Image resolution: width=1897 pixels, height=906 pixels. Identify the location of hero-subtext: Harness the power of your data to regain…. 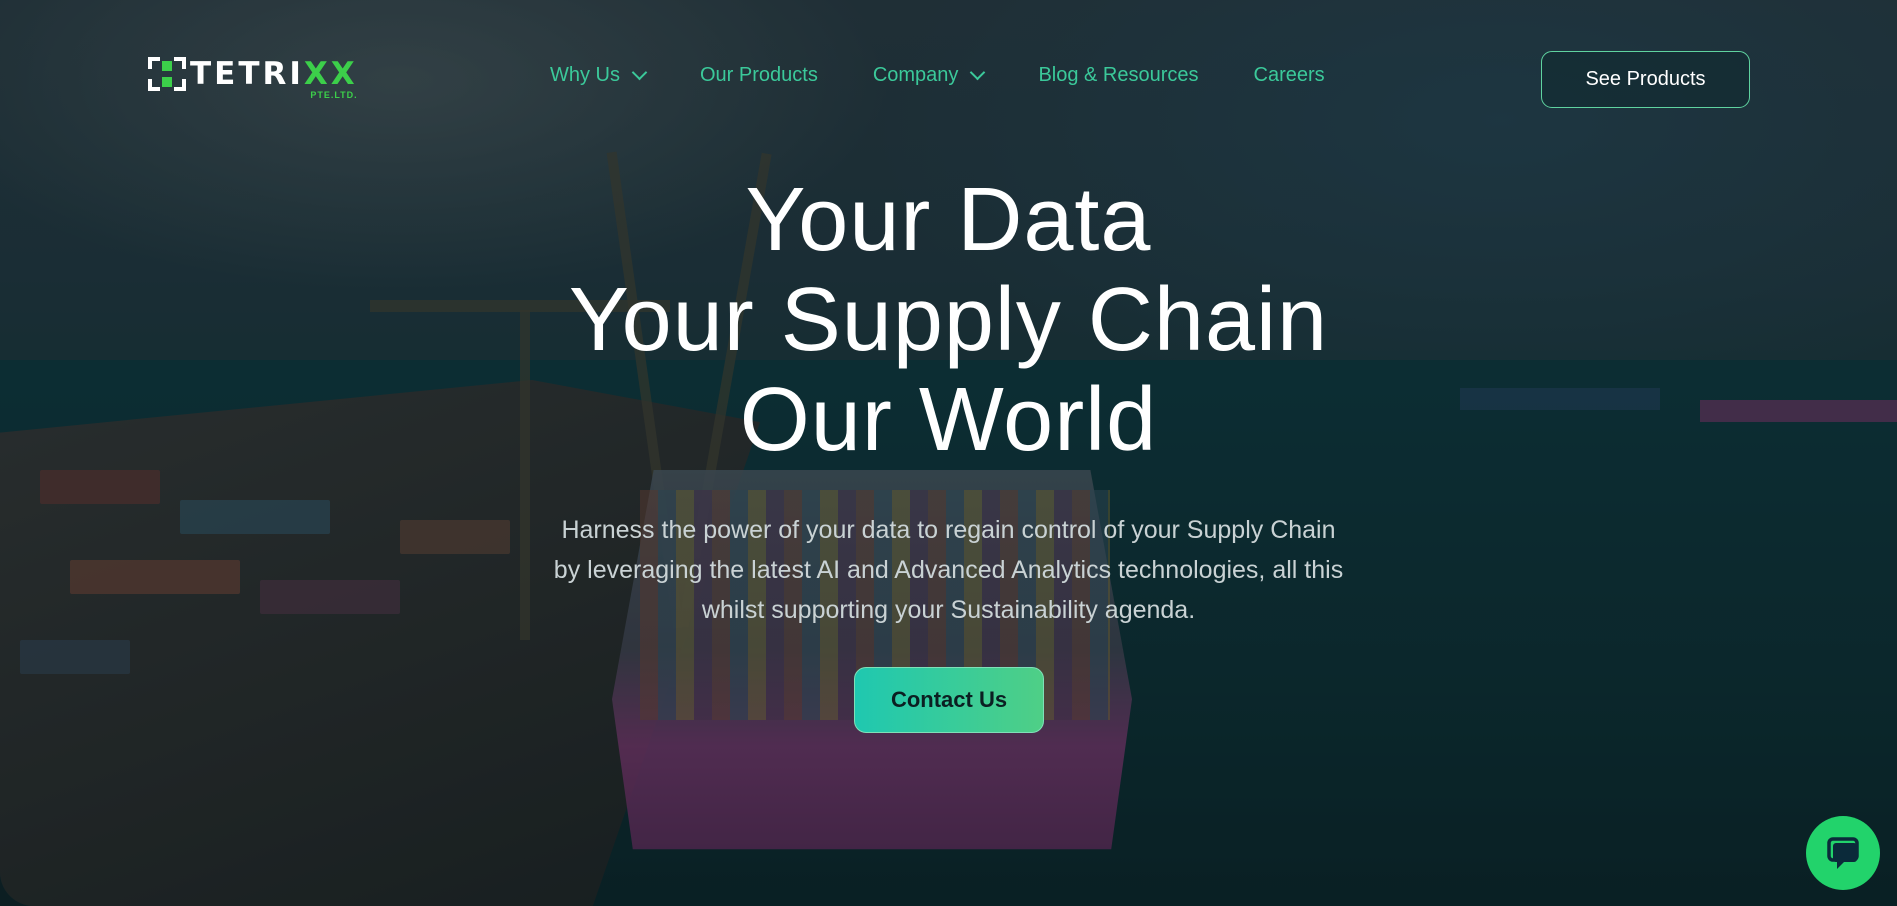
(948, 570).